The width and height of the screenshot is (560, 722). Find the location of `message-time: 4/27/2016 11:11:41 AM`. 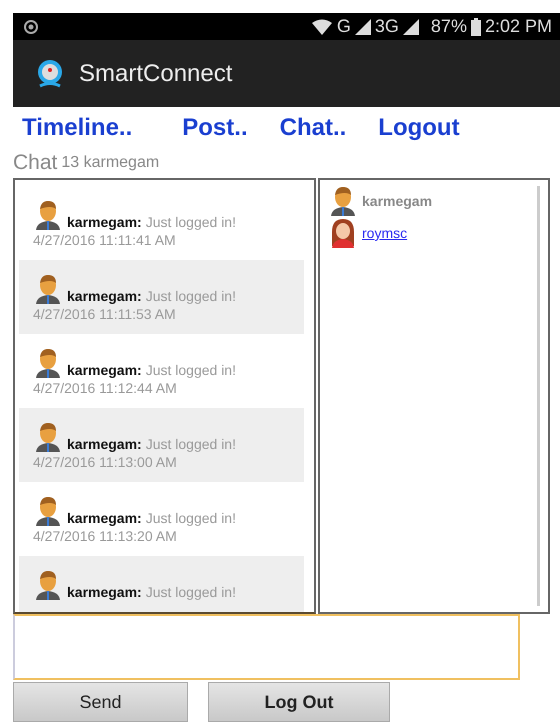

message-time: 4/27/2016 11:11:41 AM is located at coordinates (105, 240).